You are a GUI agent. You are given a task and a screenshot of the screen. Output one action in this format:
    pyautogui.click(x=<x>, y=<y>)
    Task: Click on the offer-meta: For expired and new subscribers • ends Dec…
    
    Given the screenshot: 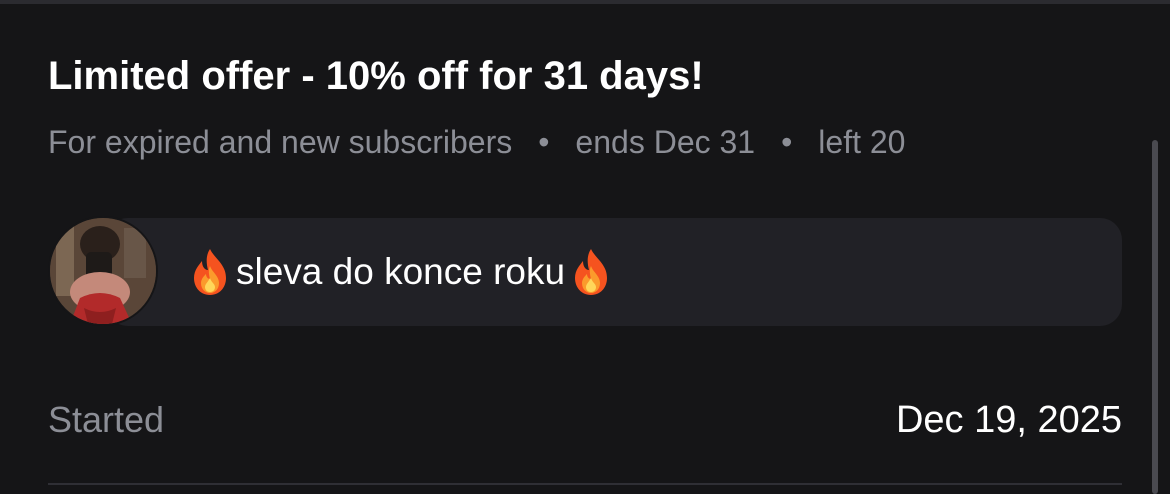 What is the action you would take?
    pyautogui.click(x=476, y=142)
    